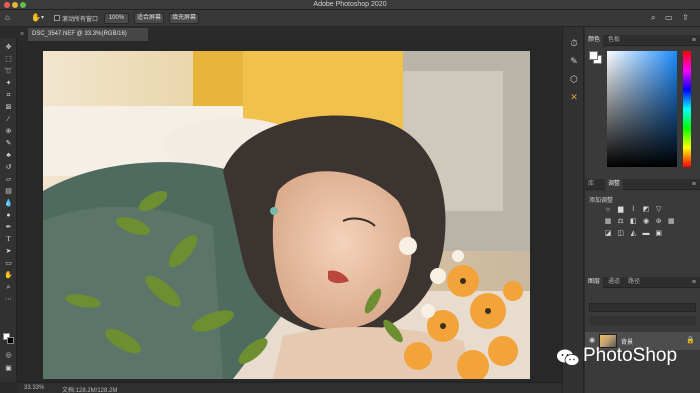  What do you see at coordinates (8, 179) in the screenshot?
I see `eraser-tool-icon: ▱` at bounding box center [8, 179].